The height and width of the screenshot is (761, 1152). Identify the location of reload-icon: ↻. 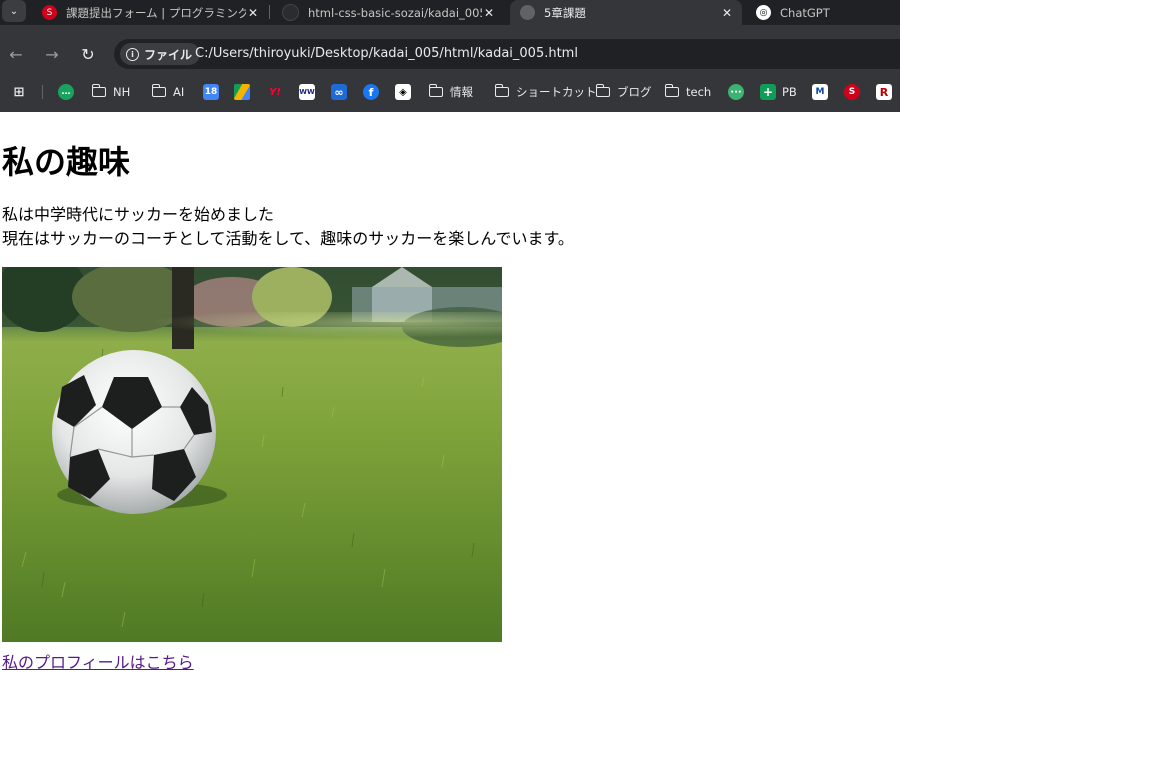
(88, 54).